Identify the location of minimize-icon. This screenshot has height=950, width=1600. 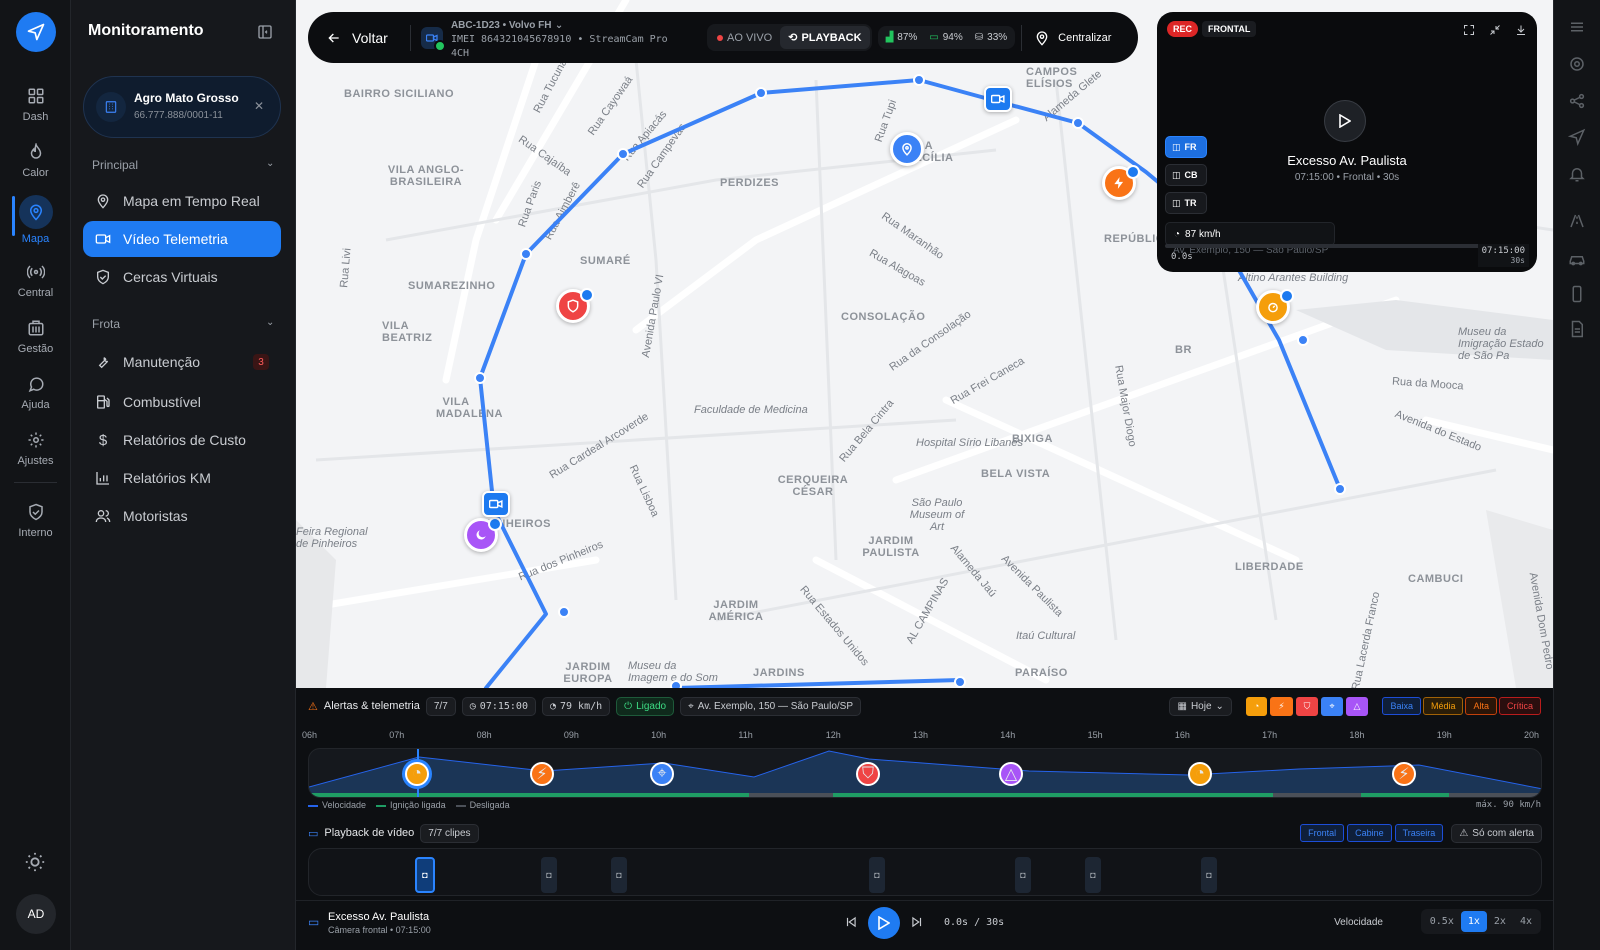
(1495, 30).